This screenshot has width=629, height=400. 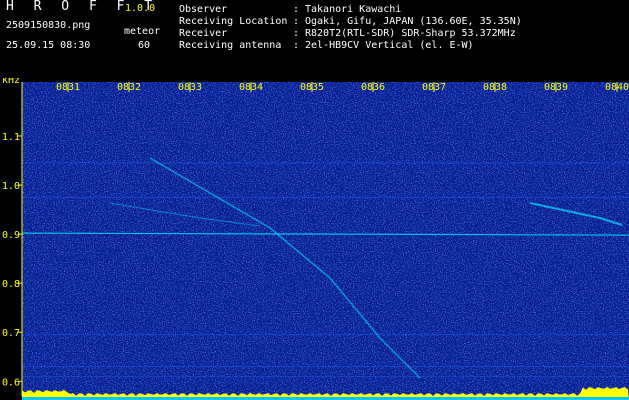 I want to click on x-tick-label: 0838, so click(x=495, y=87).